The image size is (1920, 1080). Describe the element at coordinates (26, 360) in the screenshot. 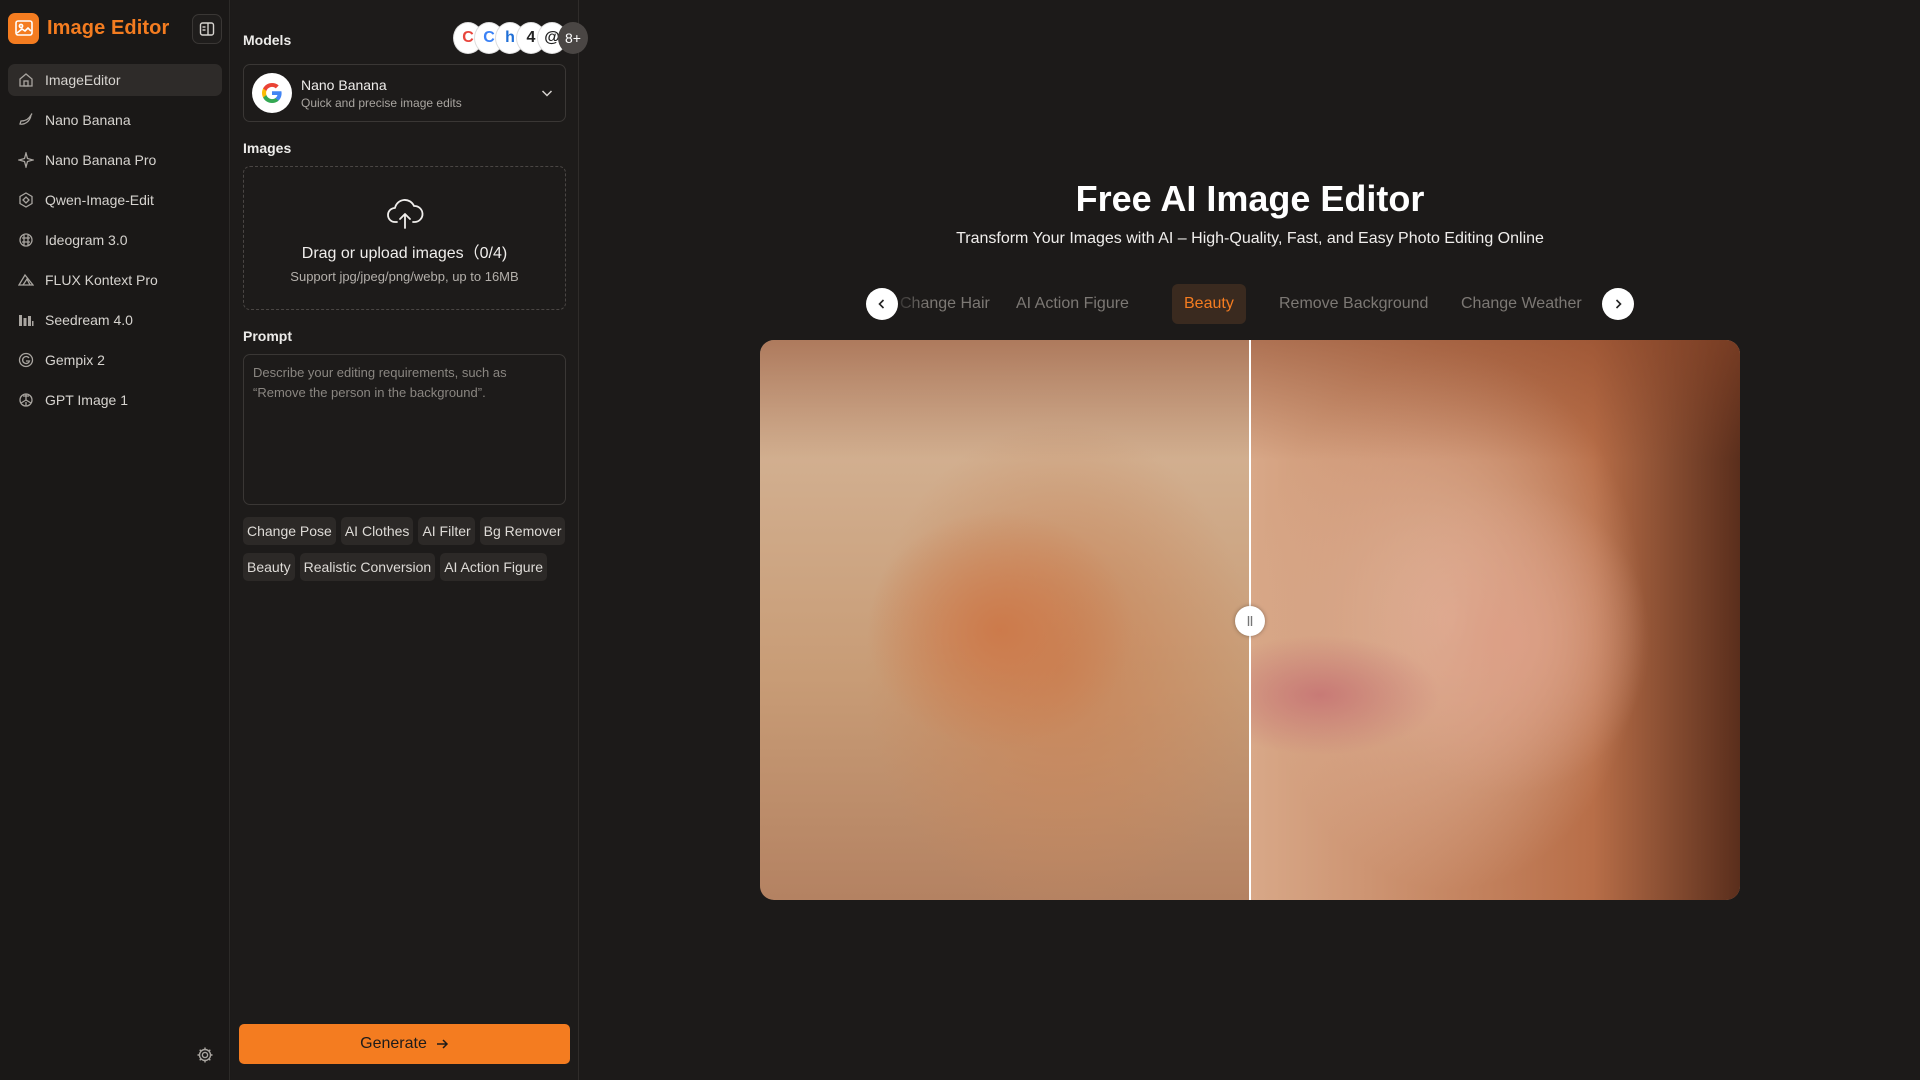

I see `gempix-icon` at that location.